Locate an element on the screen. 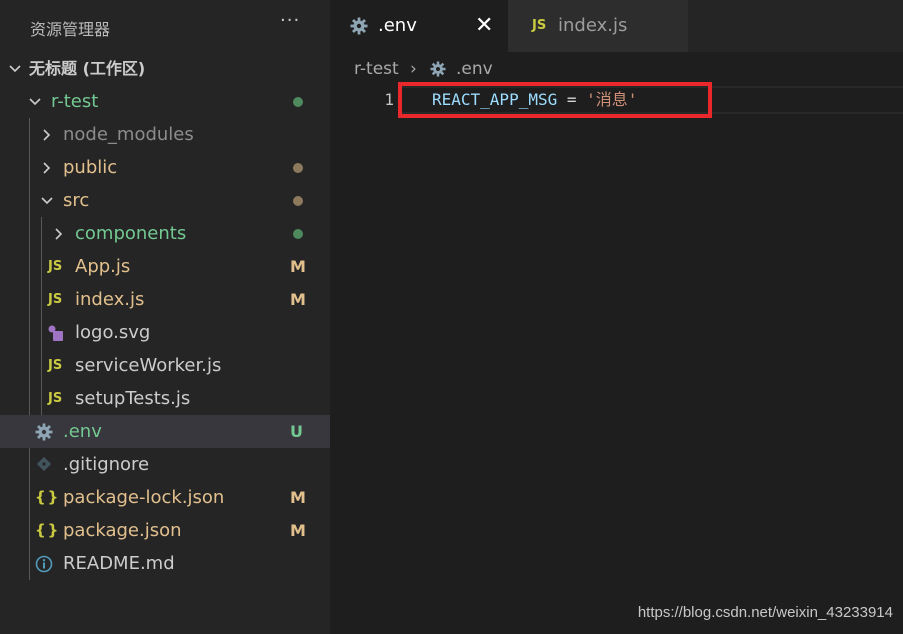 The height and width of the screenshot is (634, 903). tree-item-package-json: {} package.json M is located at coordinates (165, 530).